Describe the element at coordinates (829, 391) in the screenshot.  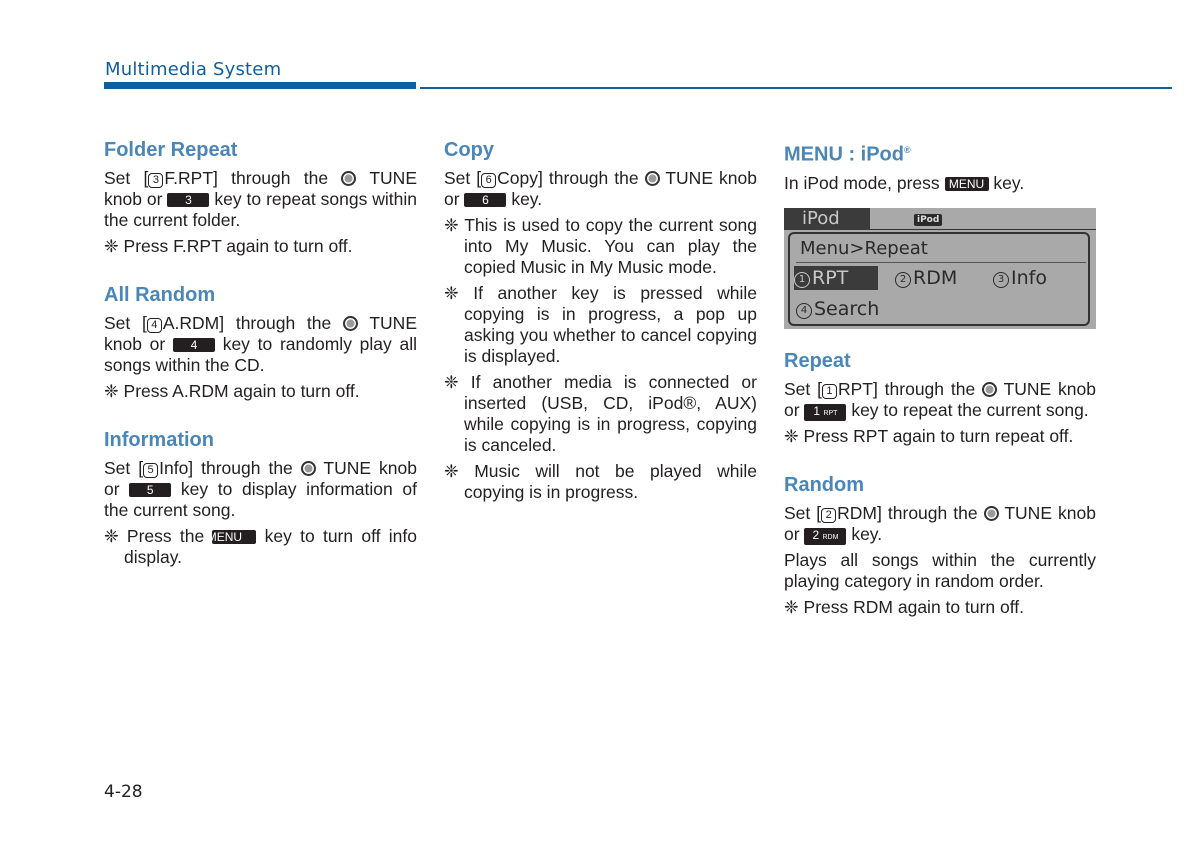
I see `menu-number-icon: 1` at that location.